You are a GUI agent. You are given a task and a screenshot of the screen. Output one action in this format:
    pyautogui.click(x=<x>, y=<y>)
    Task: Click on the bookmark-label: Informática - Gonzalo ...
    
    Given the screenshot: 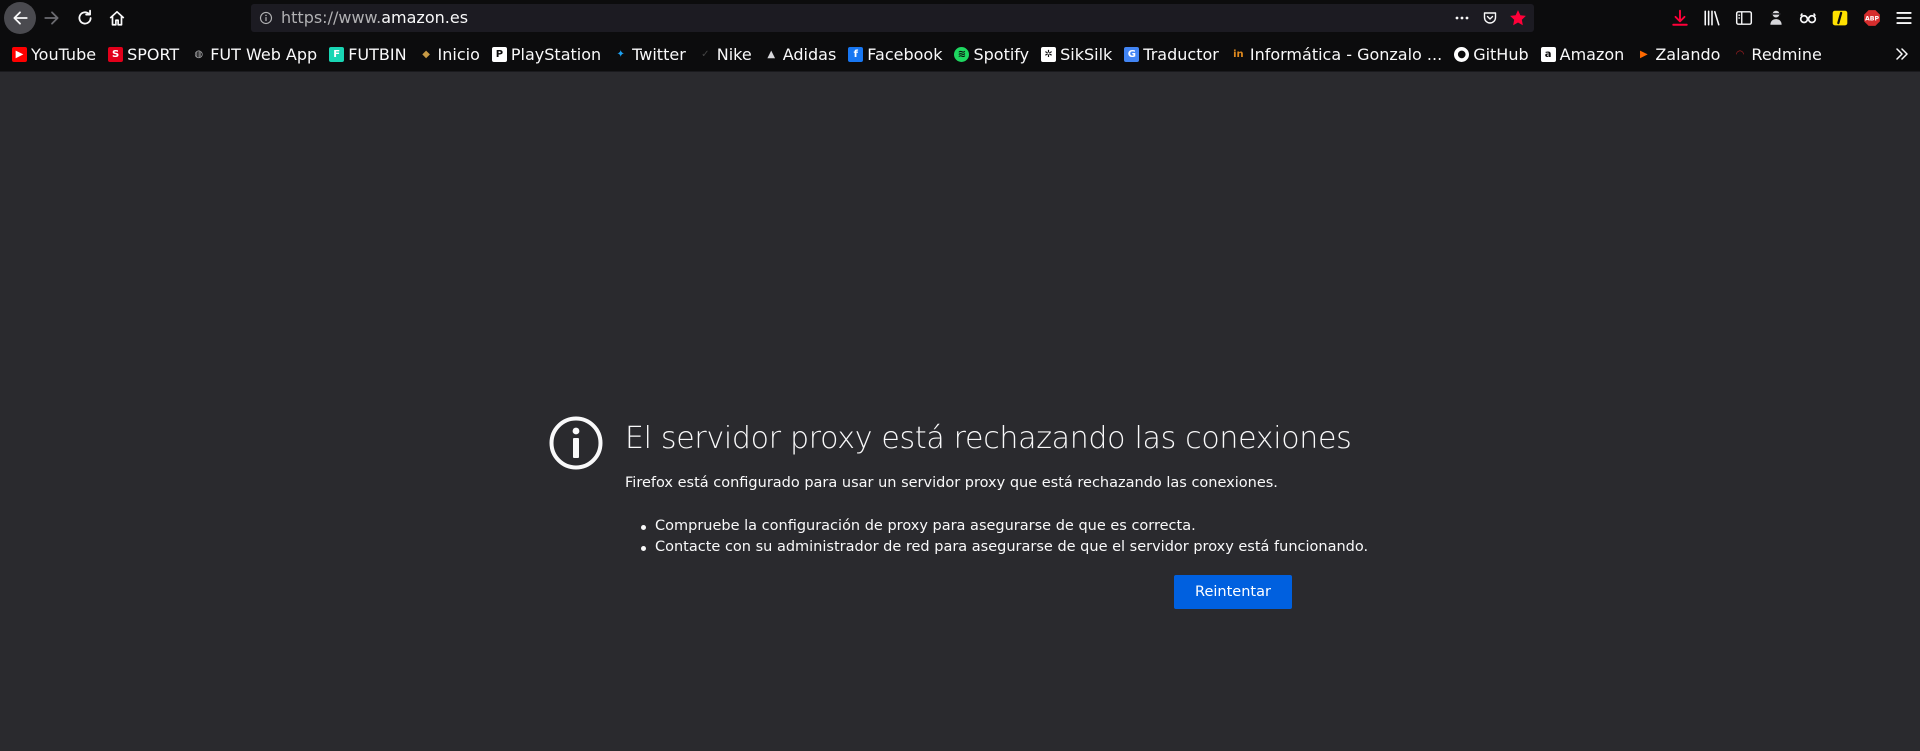 What is the action you would take?
    pyautogui.click(x=1346, y=54)
    